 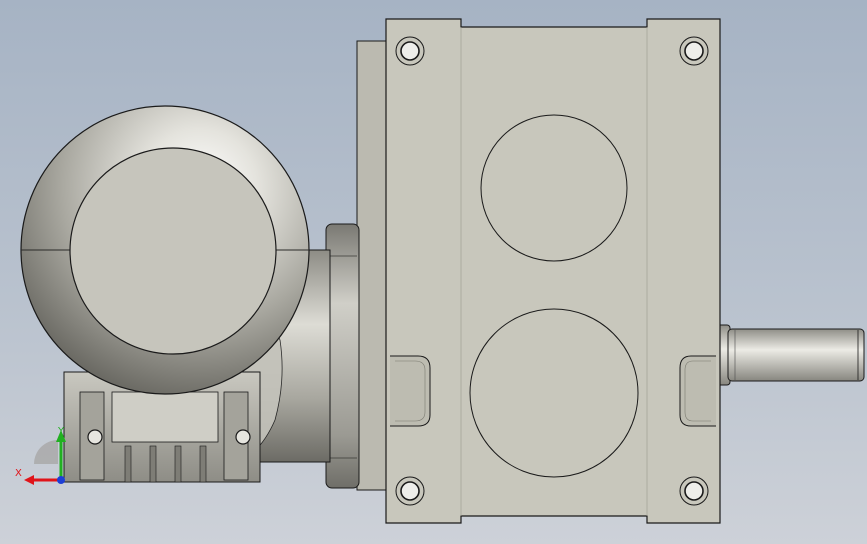 What do you see at coordinates (18, 473) in the screenshot?
I see `triad-x-label: X` at bounding box center [18, 473].